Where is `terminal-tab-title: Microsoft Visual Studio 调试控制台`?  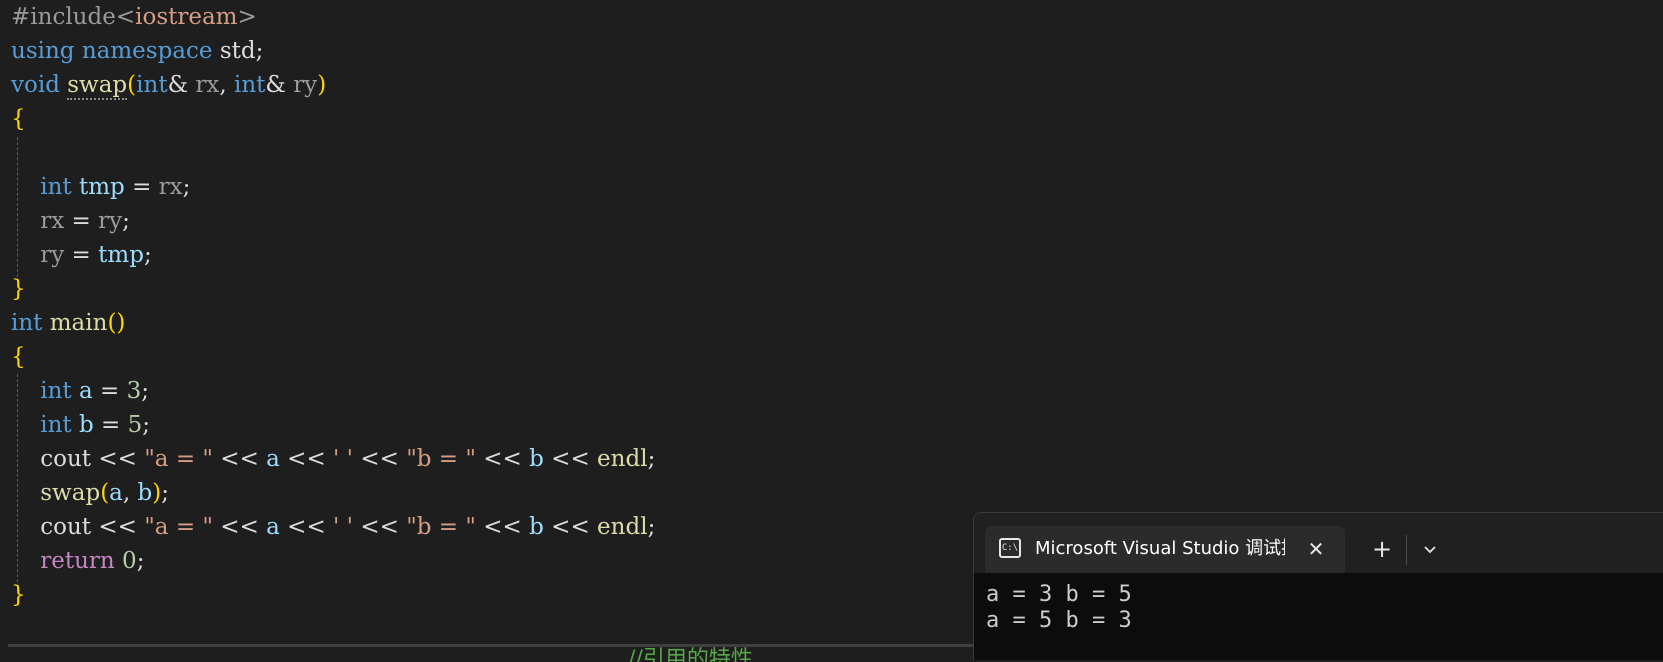 terminal-tab-title: Microsoft Visual Studio 调试控制台 is located at coordinates (1160, 548).